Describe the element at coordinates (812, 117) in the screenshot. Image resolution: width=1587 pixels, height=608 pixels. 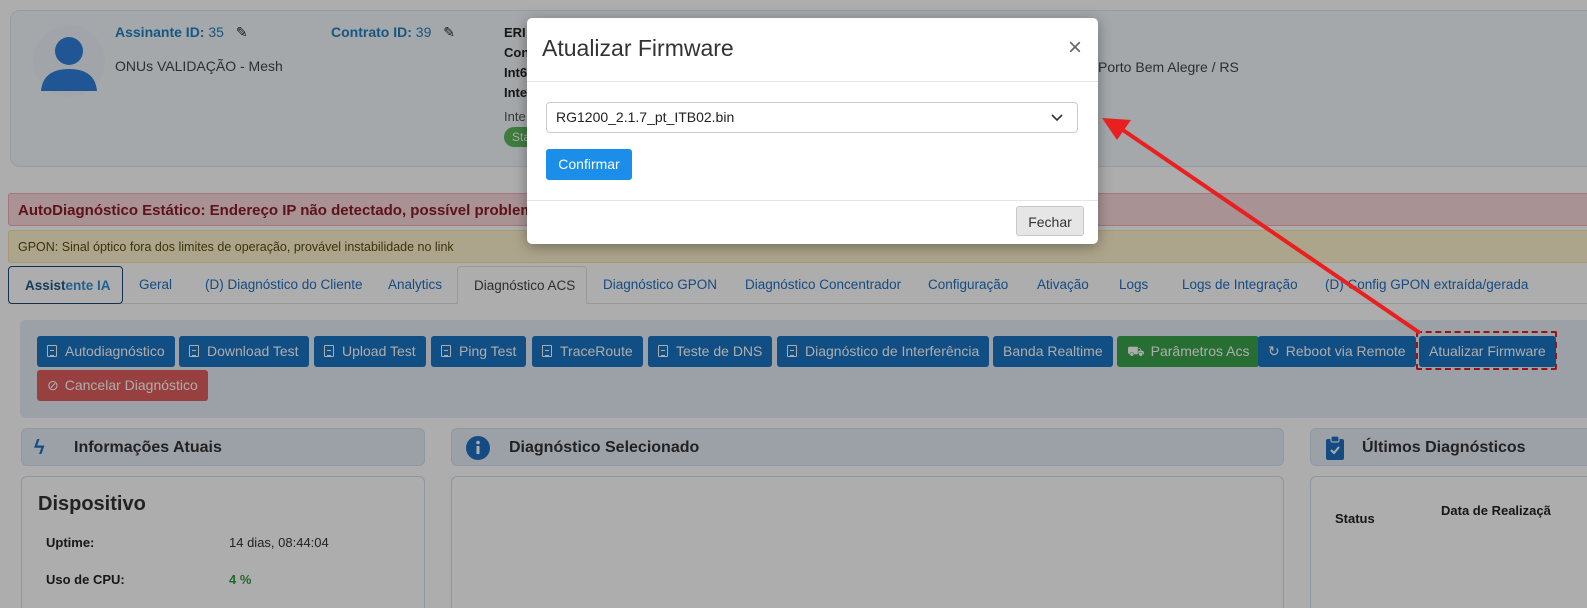
I see `firmware-select: RG1200_2.1.7_pt_ITB02.bin` at that location.